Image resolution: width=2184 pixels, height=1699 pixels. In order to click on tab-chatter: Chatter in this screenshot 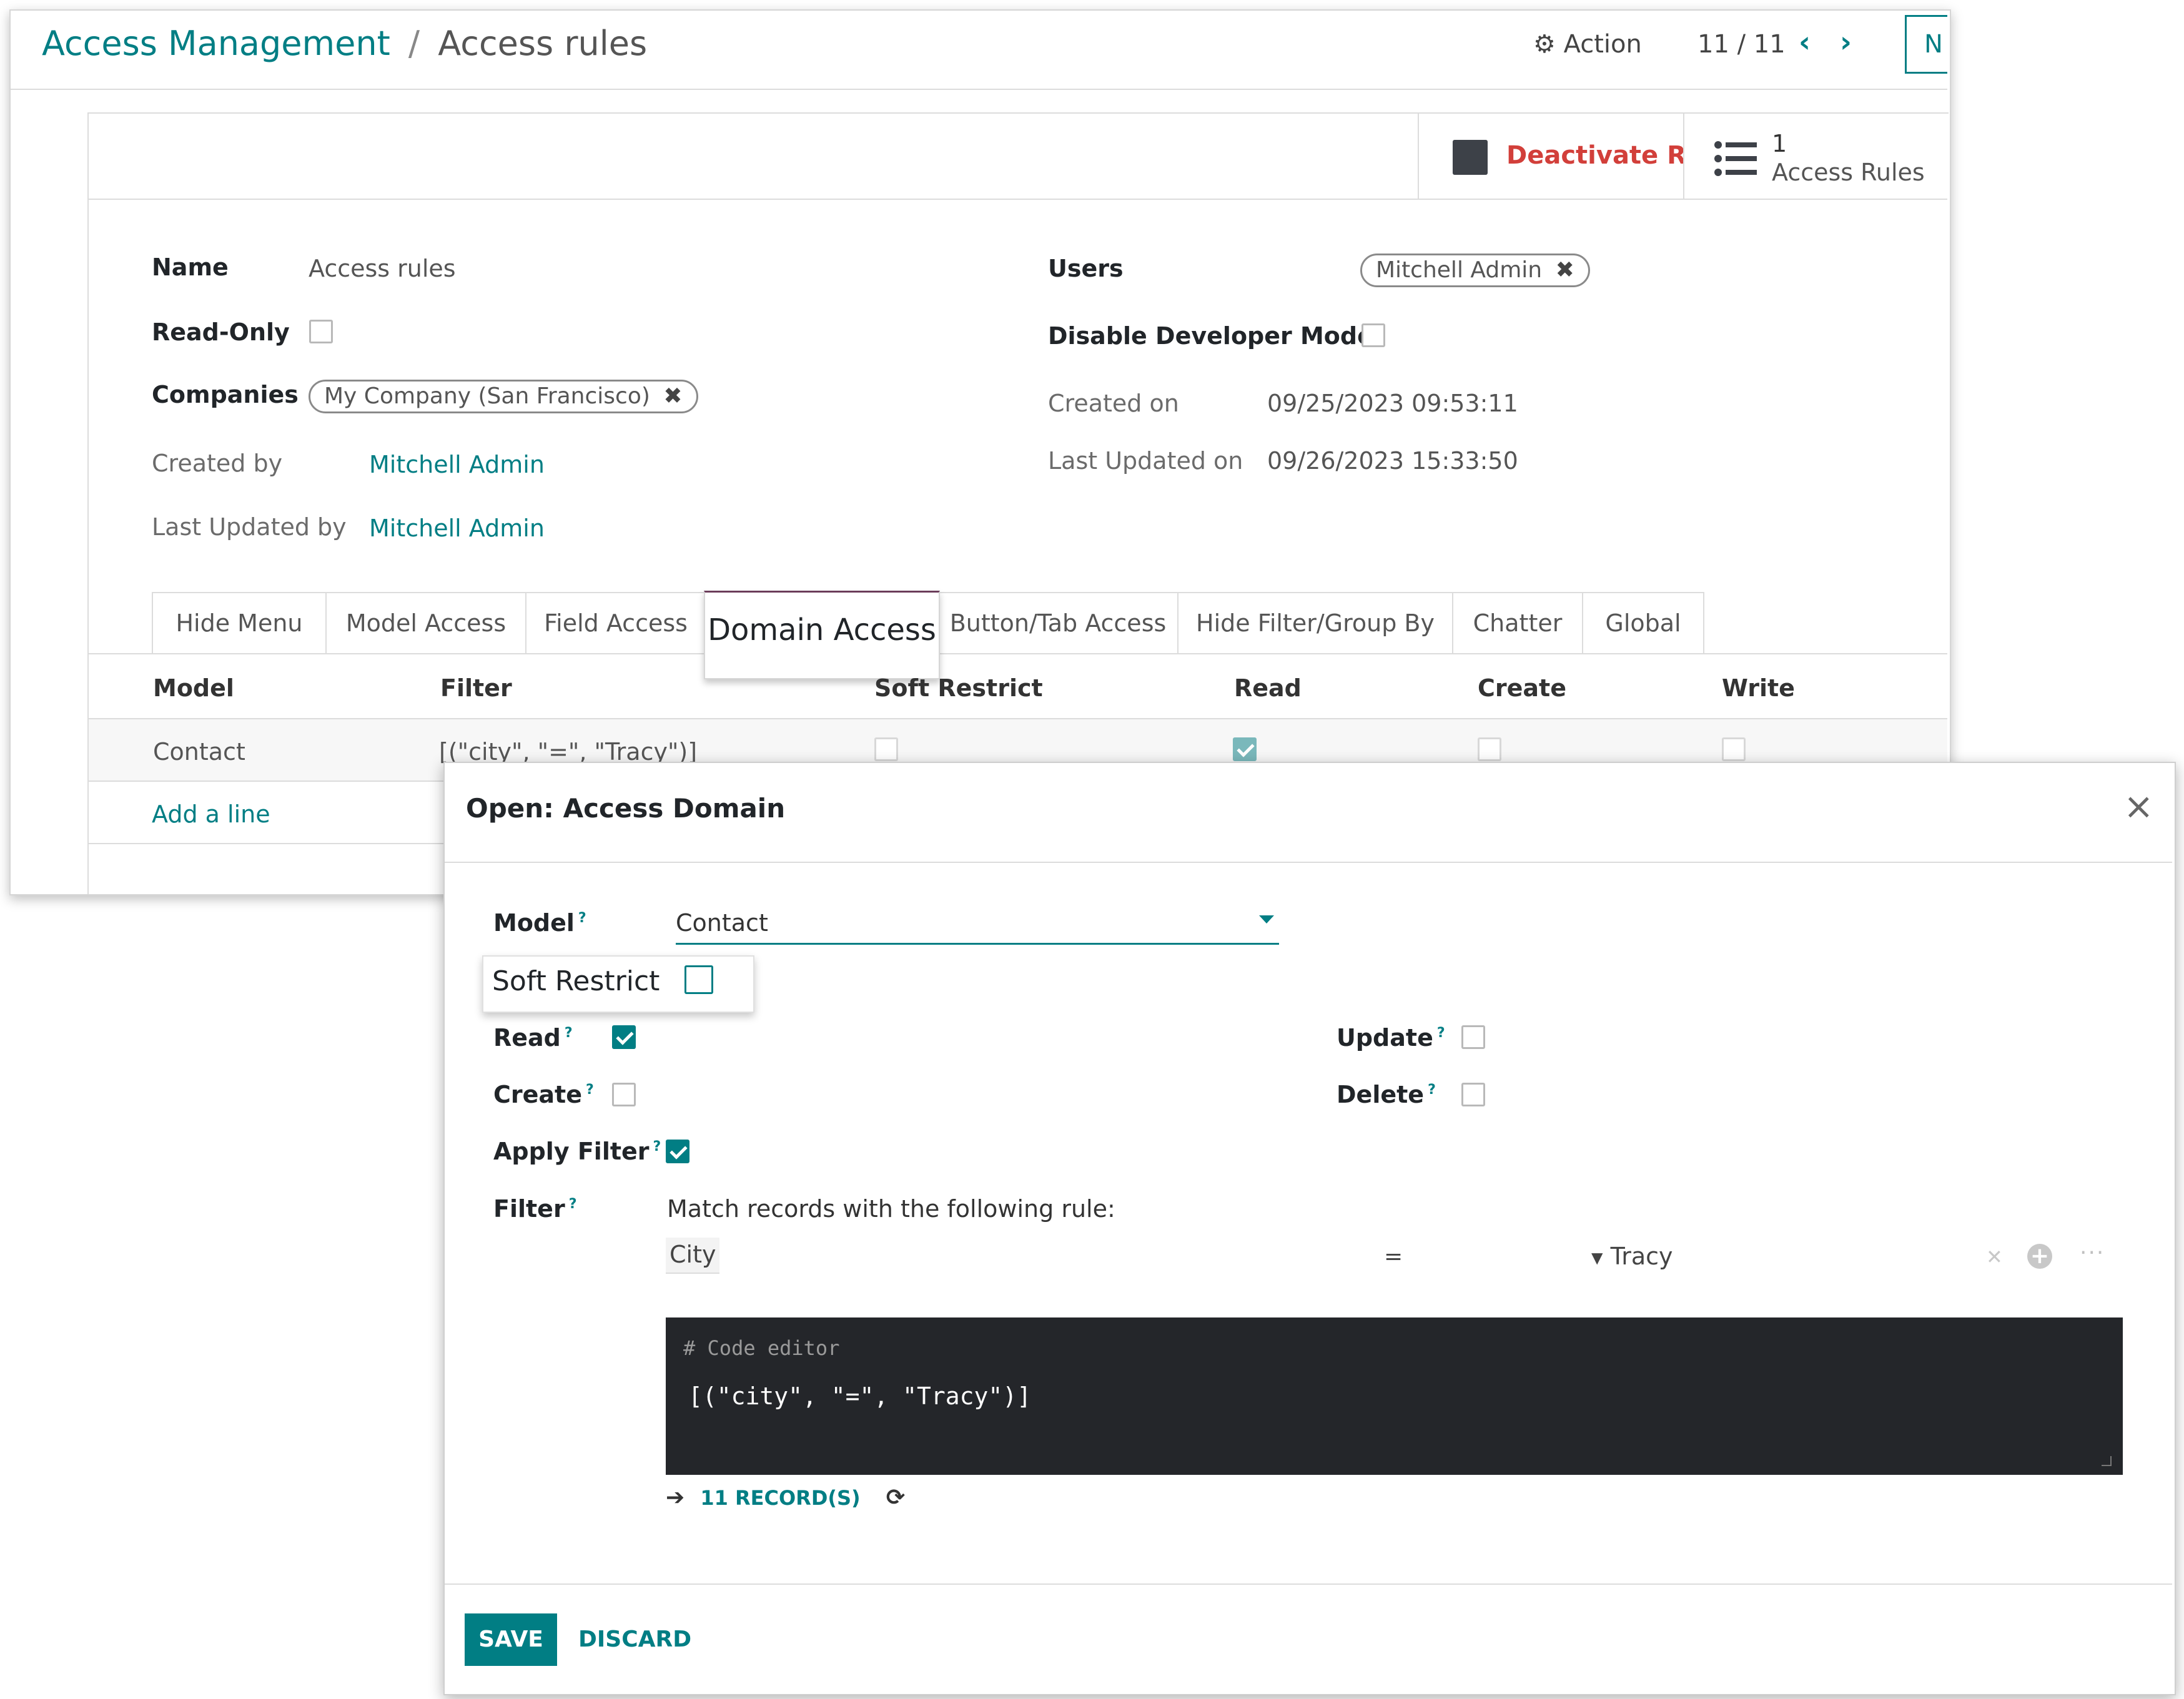, I will do `click(1517, 622)`.